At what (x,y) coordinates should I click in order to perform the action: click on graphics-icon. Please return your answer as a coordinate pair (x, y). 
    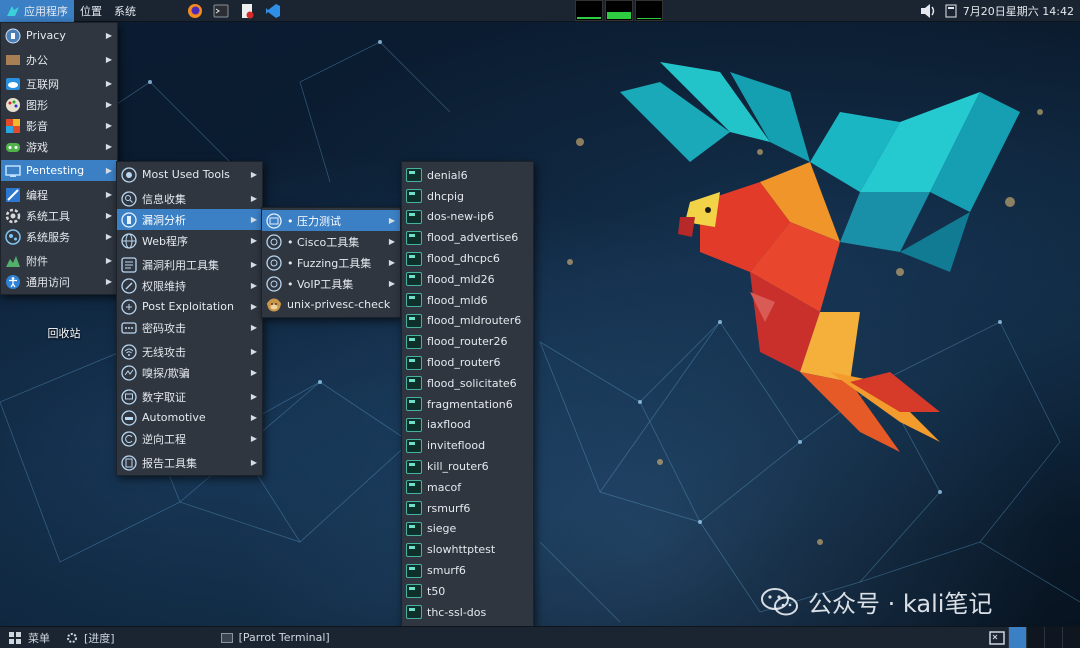
    Looking at the image, I should click on (13, 105).